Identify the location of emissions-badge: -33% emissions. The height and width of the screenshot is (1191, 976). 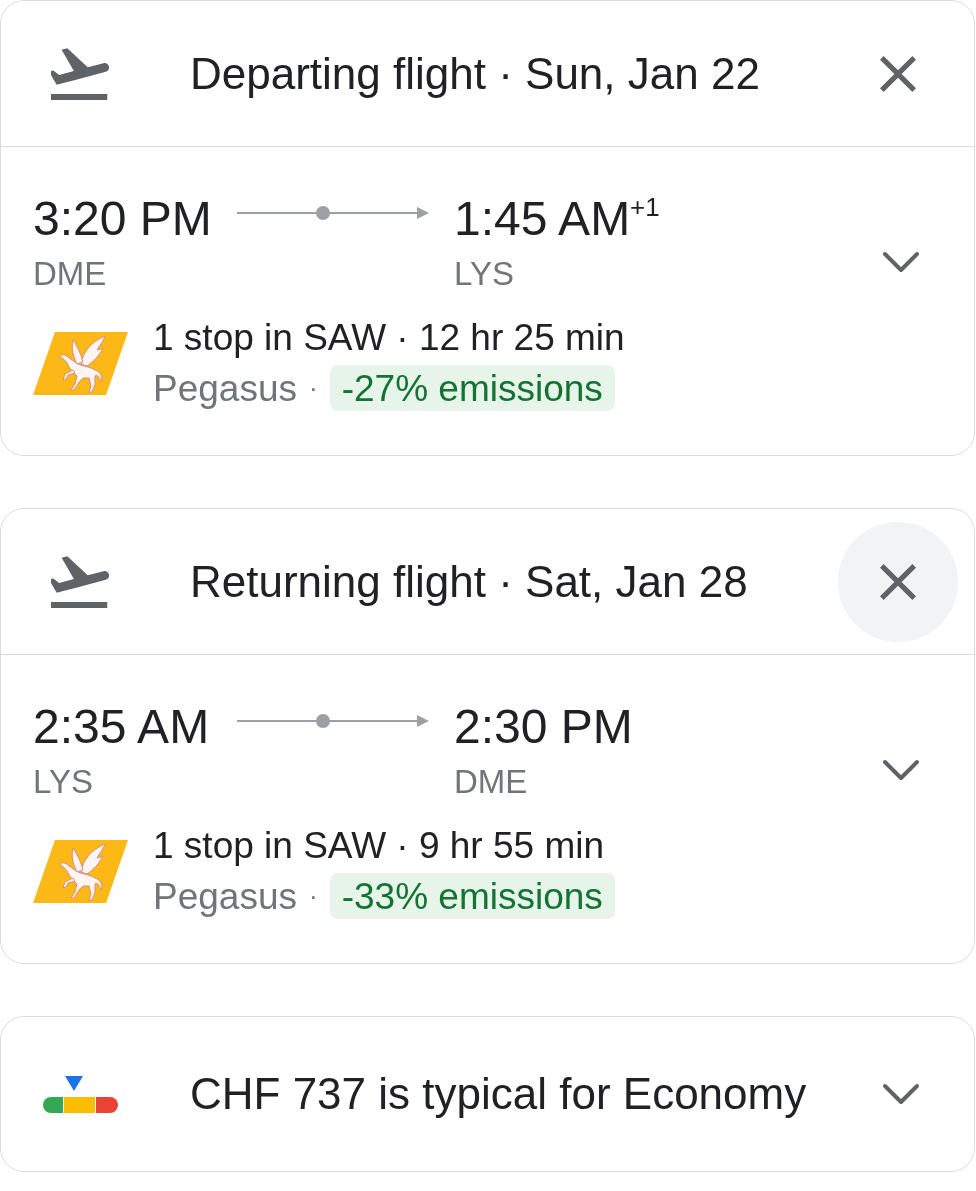
(472, 896).